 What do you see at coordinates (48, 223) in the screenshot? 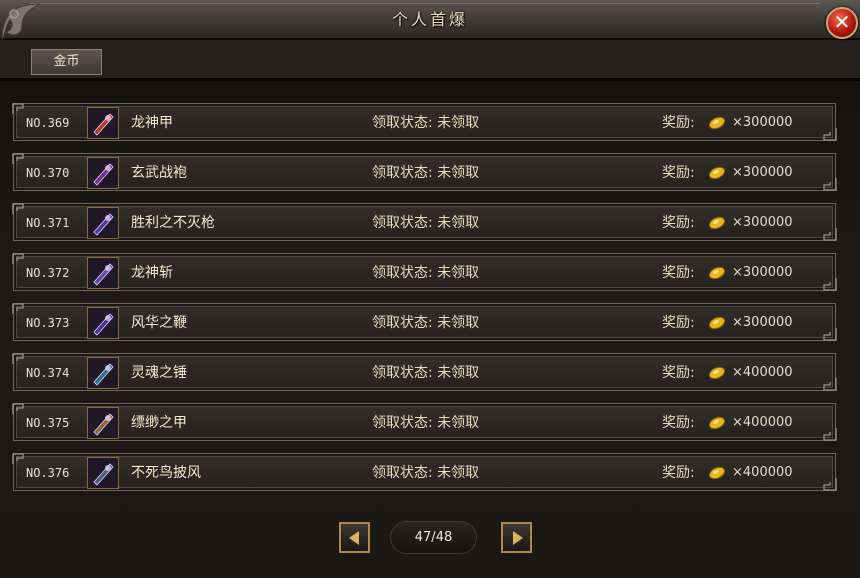
I see `rank-number: NO.371` at bounding box center [48, 223].